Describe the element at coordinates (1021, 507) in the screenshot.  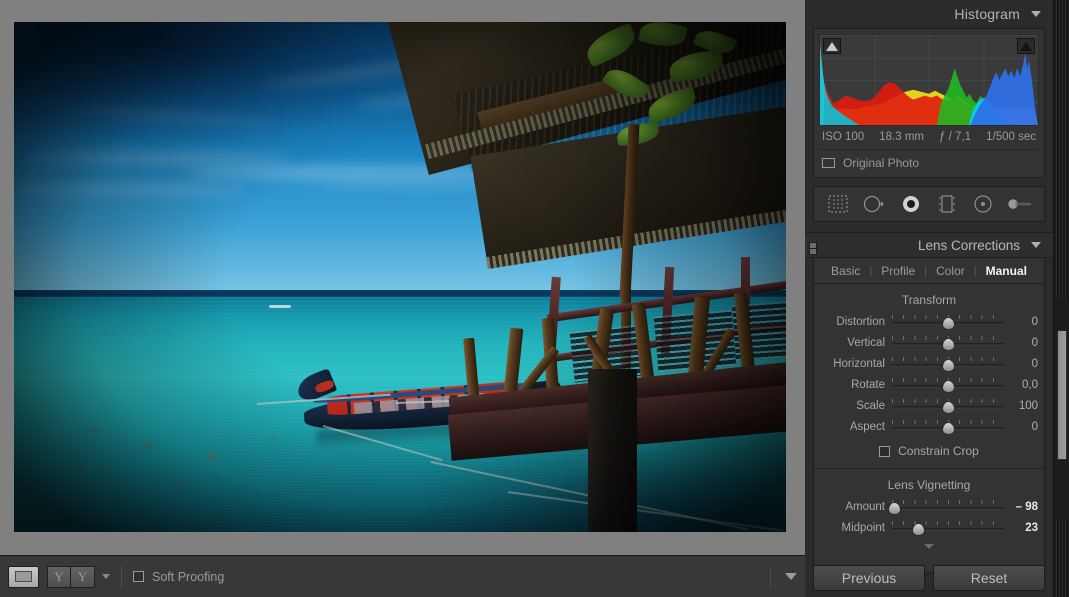
I see `slider-value: – 98` at that location.